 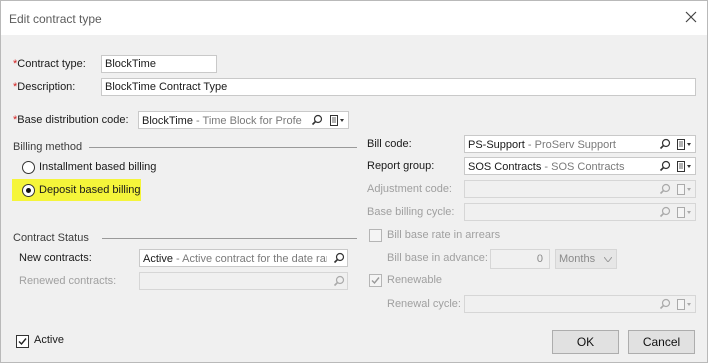 What do you see at coordinates (167, 121) in the screenshot?
I see `base-distribution-code-value: BlockTime` at bounding box center [167, 121].